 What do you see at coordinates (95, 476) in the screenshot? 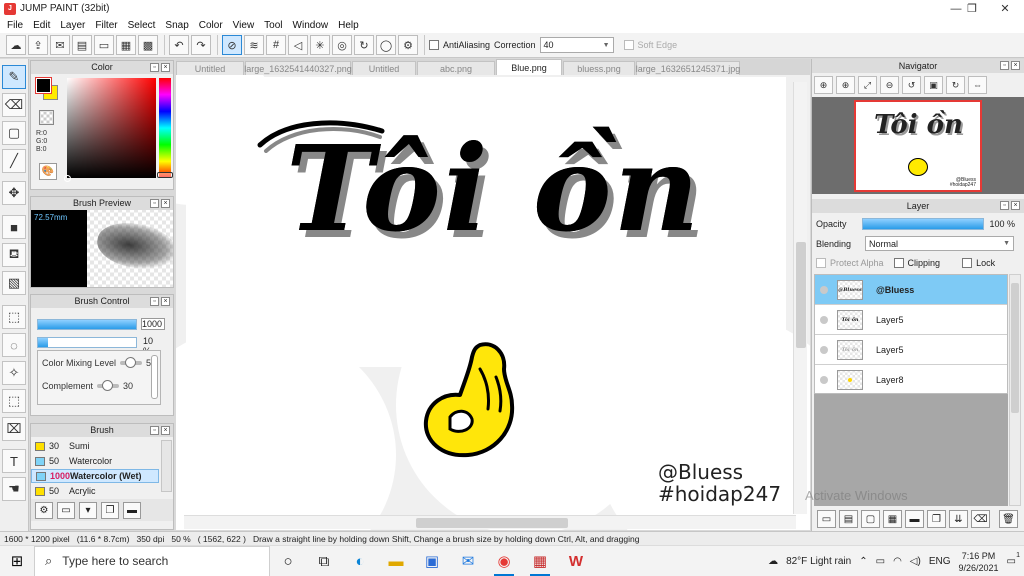
I see `brush-item-watercolor-wet: 1000 Watercolor (Wet)` at bounding box center [95, 476].